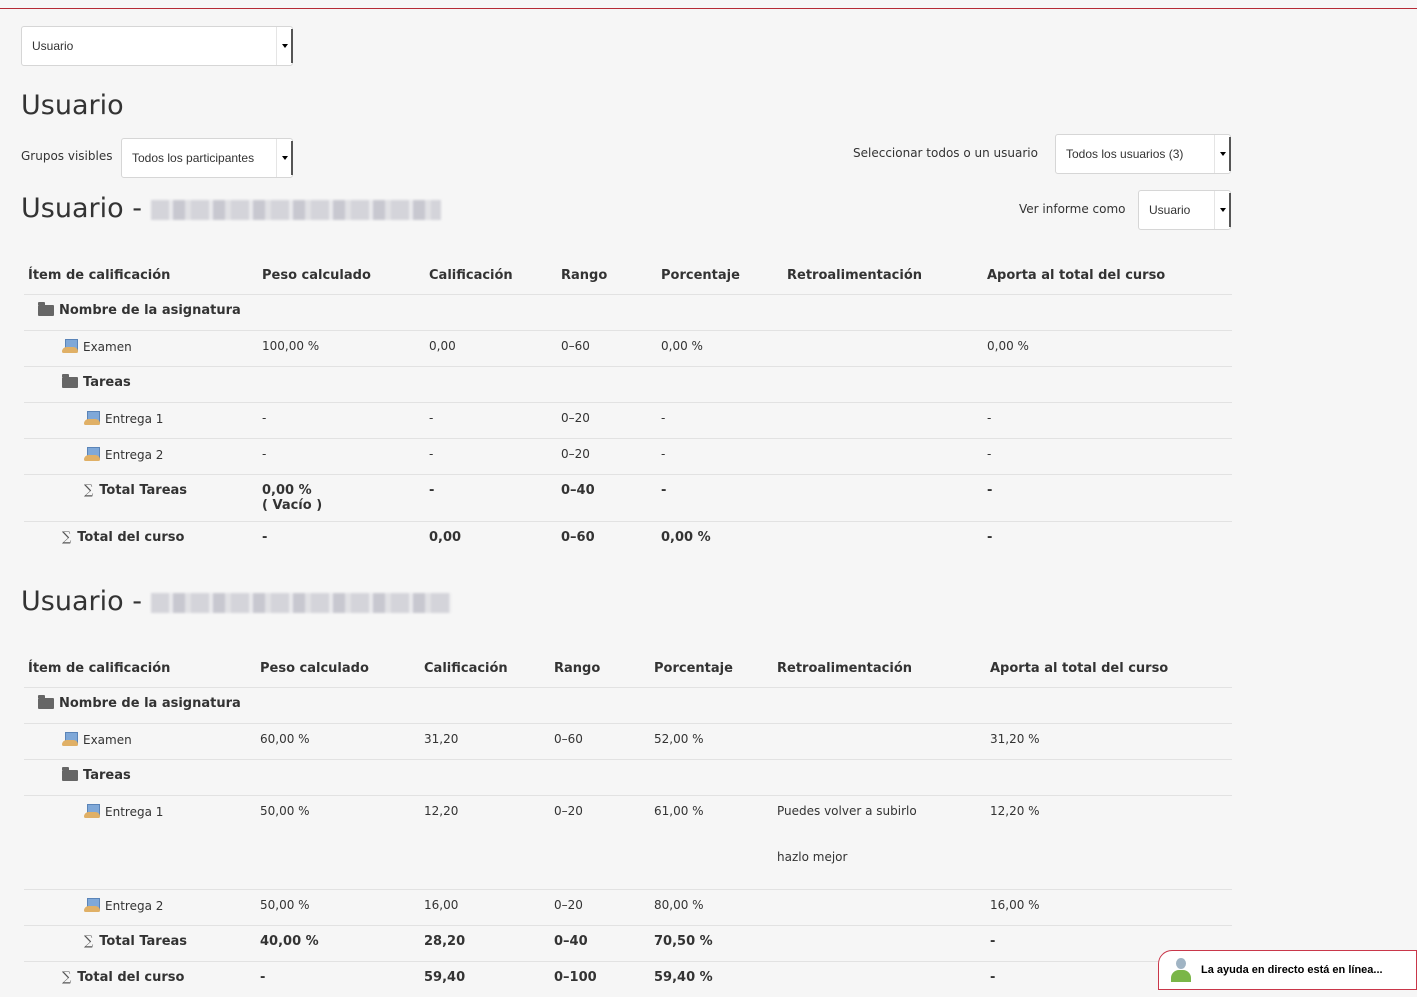 The image size is (1417, 997). I want to click on table-row: Examen 100,00 % 0,00 0–60 0,00 % 0,00 %, so click(628, 347).